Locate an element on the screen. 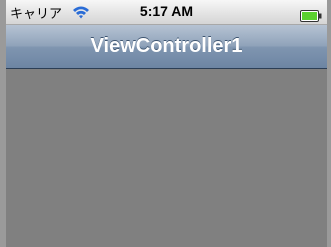 The height and width of the screenshot is (247, 331). nav-title: ViewController1 is located at coordinates (166, 46).